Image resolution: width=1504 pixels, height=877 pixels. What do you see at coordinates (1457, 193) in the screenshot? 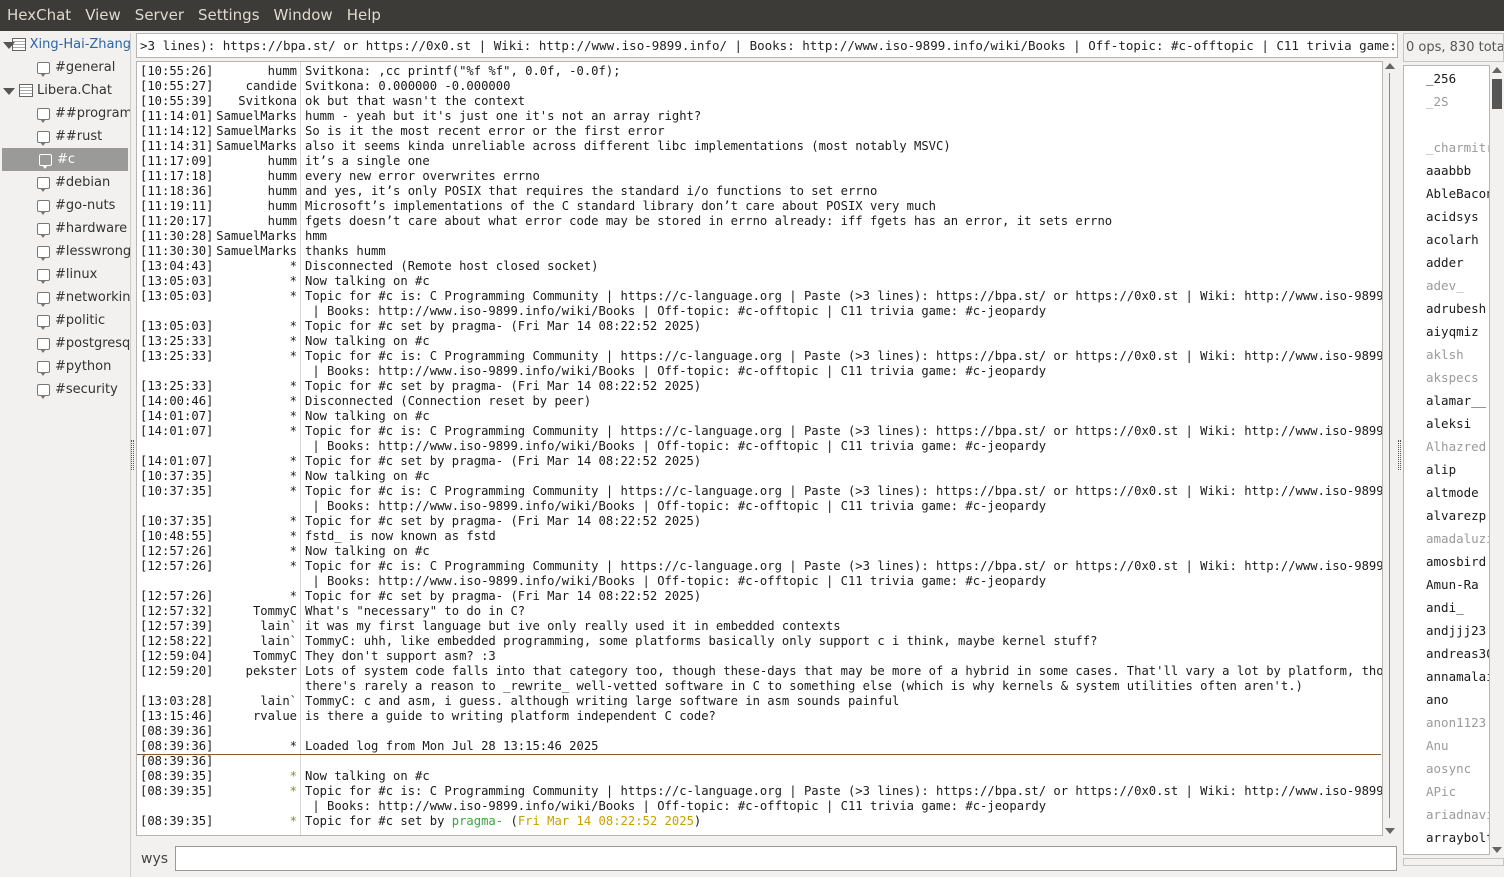
I see `user-list-item: AbleBacon` at bounding box center [1457, 193].